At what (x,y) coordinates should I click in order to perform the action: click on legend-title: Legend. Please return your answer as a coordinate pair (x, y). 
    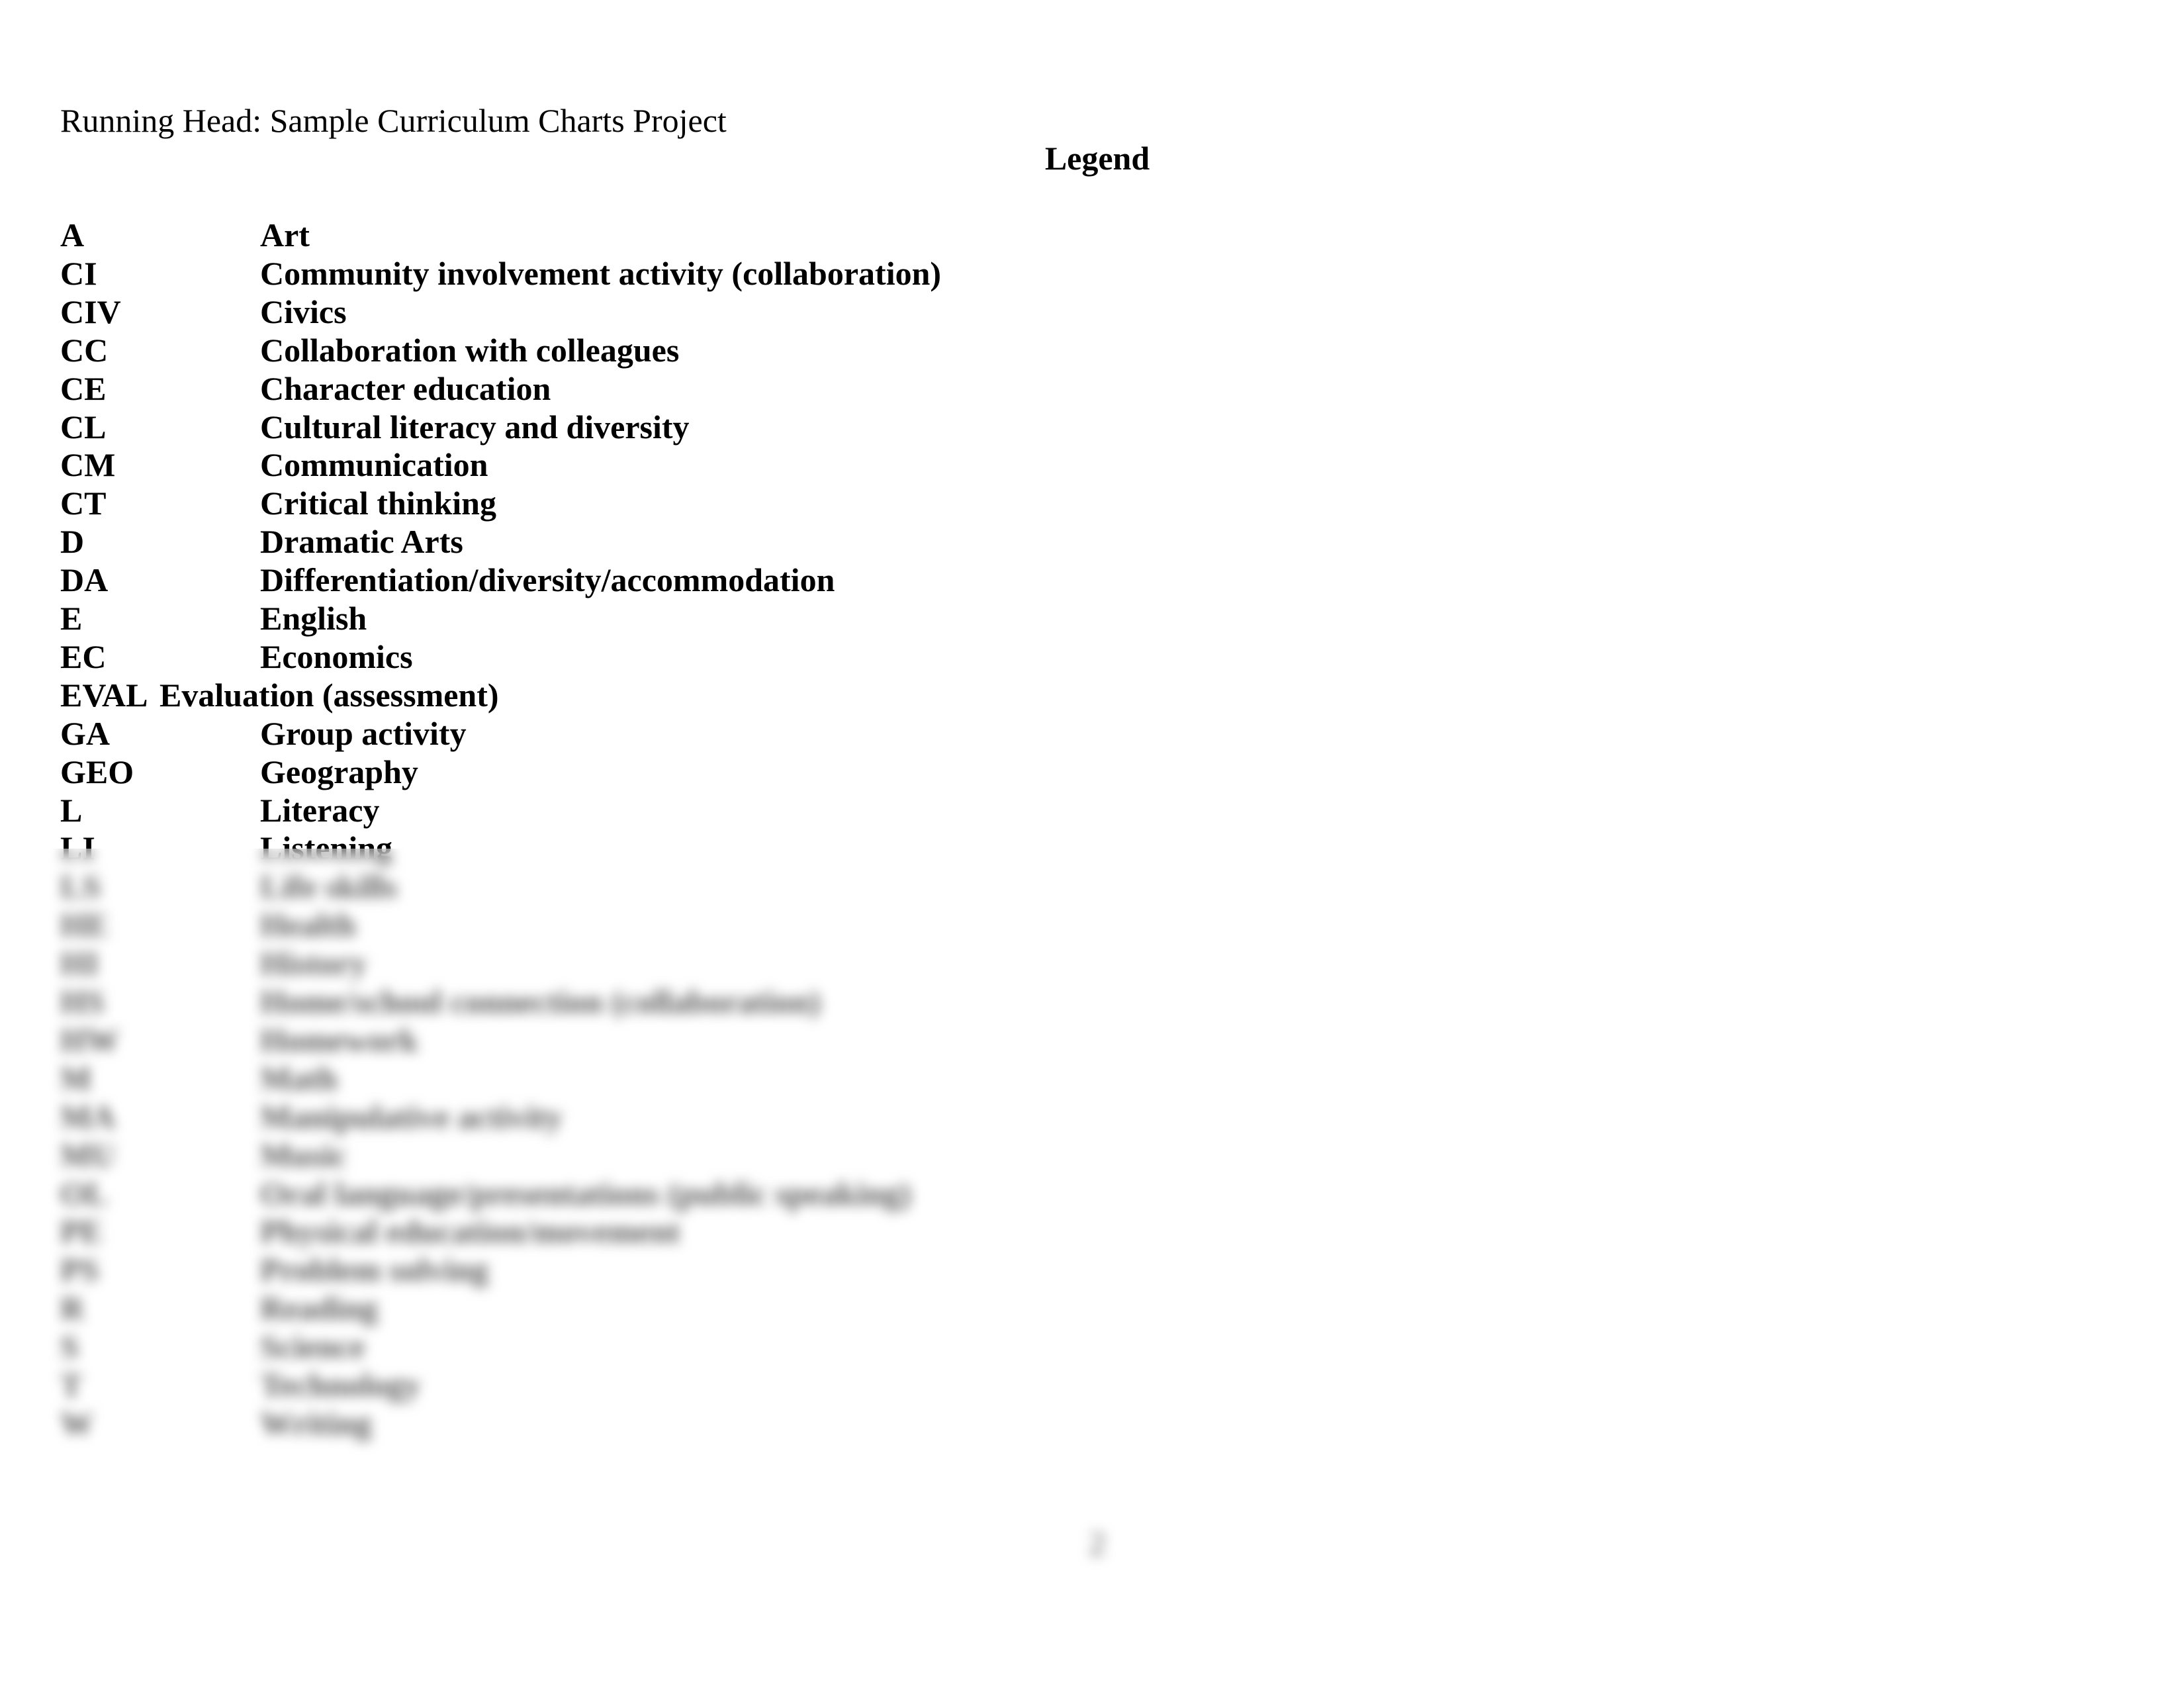
    Looking at the image, I should click on (1097, 158).